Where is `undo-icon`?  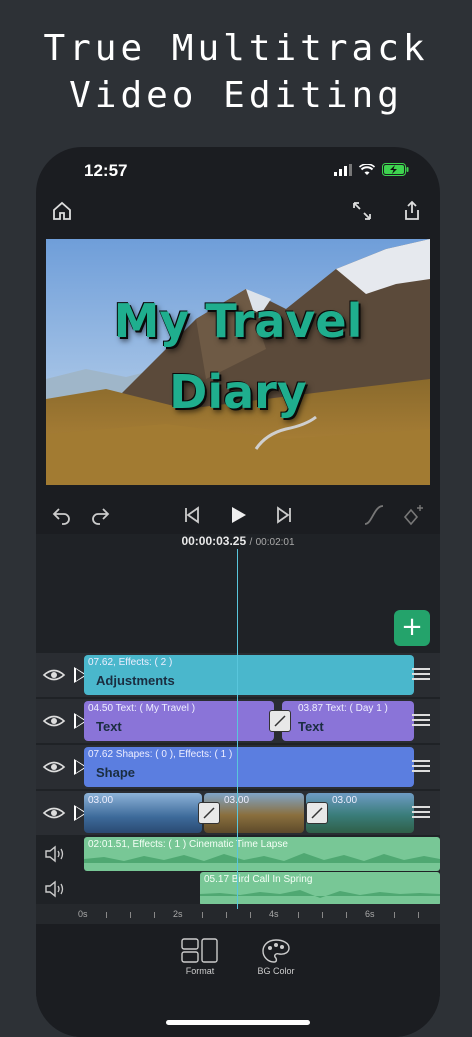
undo-icon is located at coordinates (62, 515).